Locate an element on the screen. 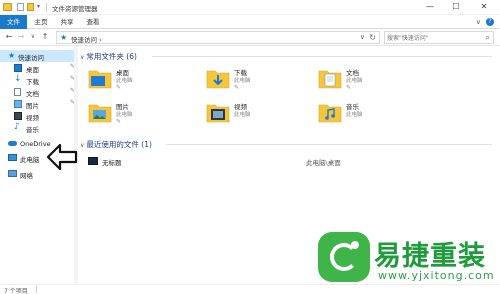 The height and width of the screenshot is (294, 500). up-button: ↑ is located at coordinates (45, 36).